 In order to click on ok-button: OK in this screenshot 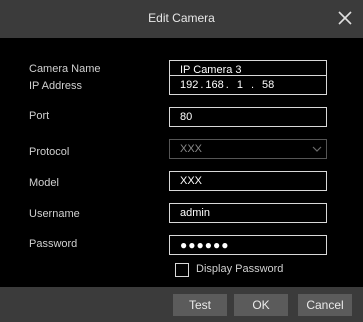, I will do `click(261, 305)`.